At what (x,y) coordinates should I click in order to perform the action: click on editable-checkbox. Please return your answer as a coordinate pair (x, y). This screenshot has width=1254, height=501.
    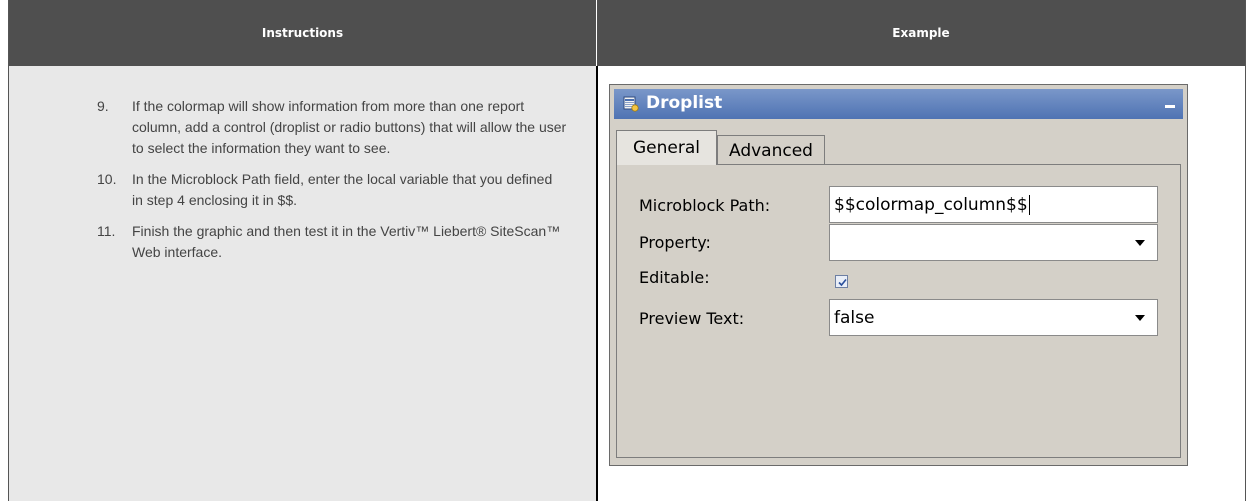
    Looking at the image, I should click on (841, 281).